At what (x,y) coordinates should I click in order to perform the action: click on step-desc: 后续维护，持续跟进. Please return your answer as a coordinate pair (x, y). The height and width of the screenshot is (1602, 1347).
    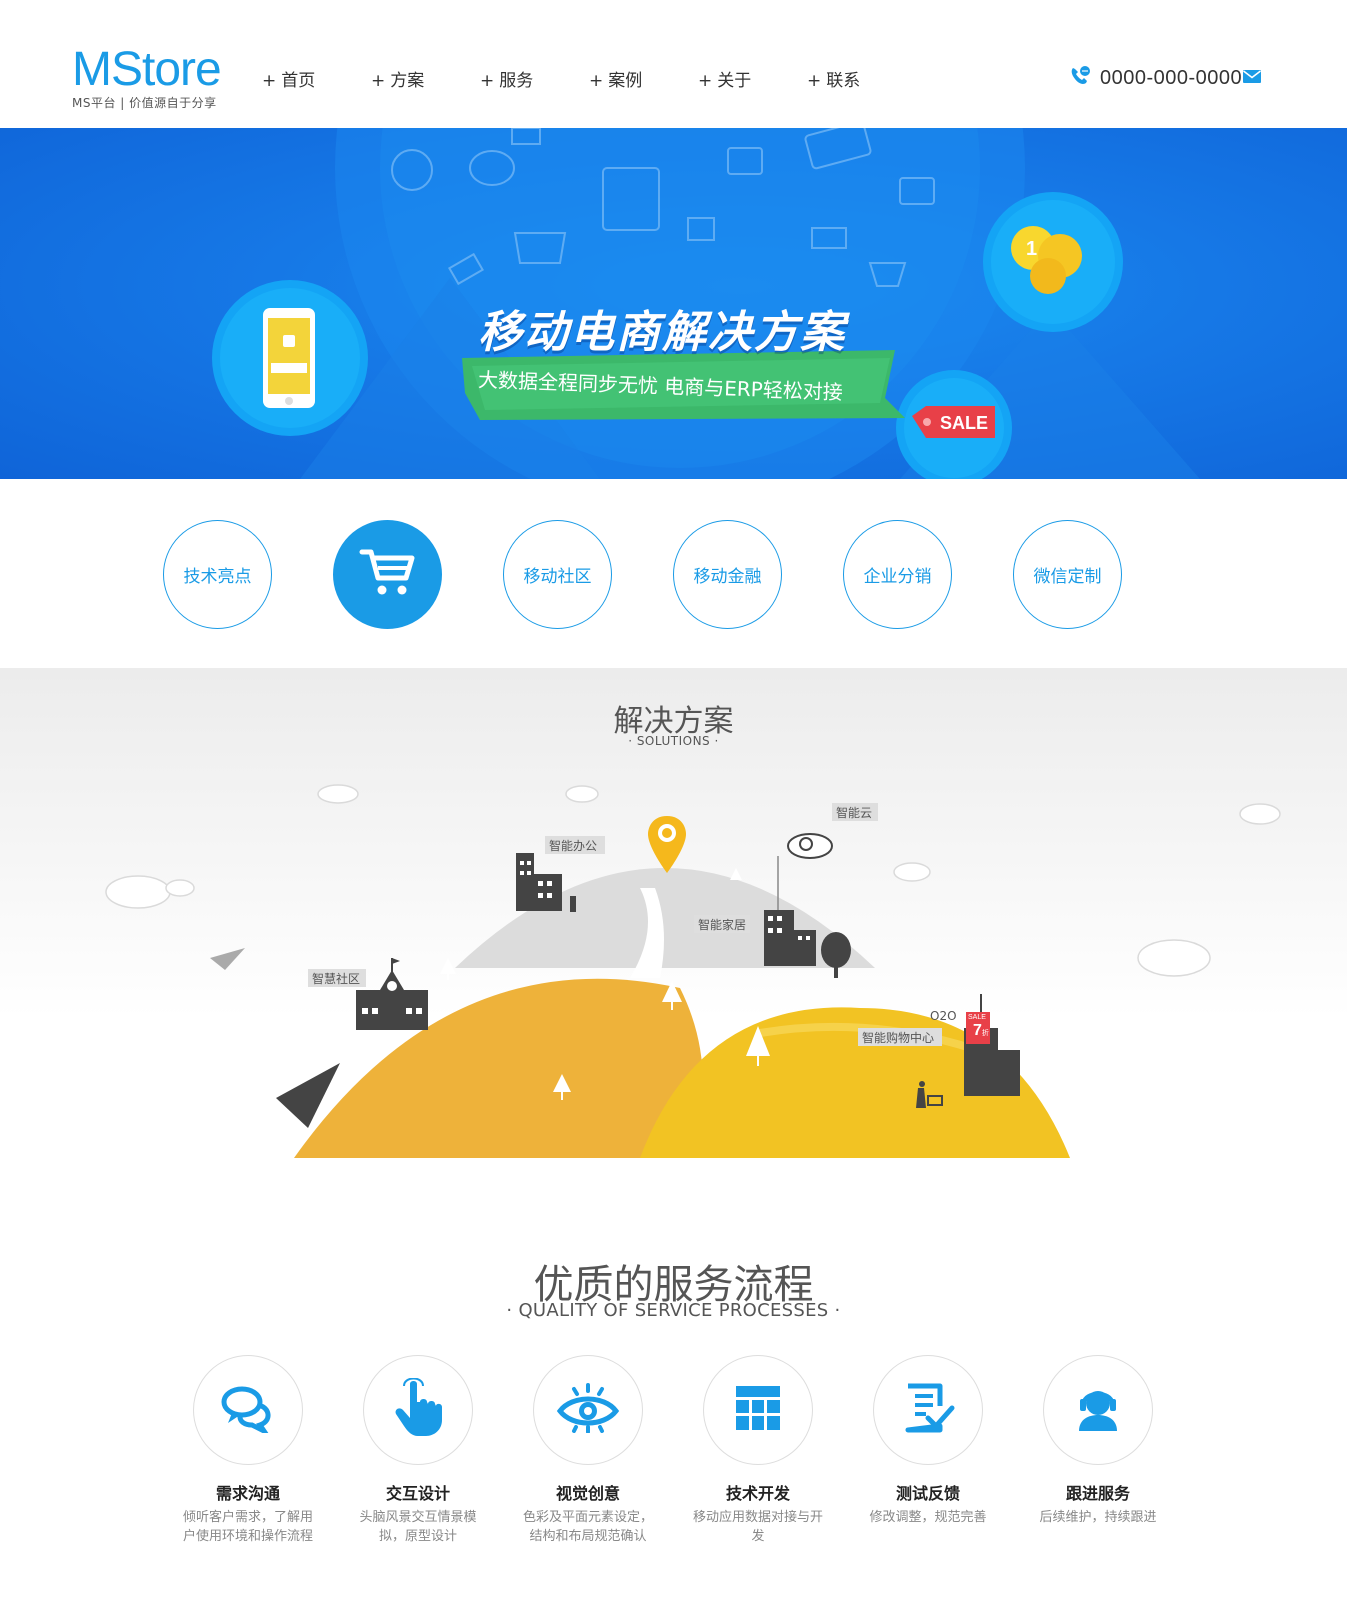
    Looking at the image, I should click on (1098, 1517).